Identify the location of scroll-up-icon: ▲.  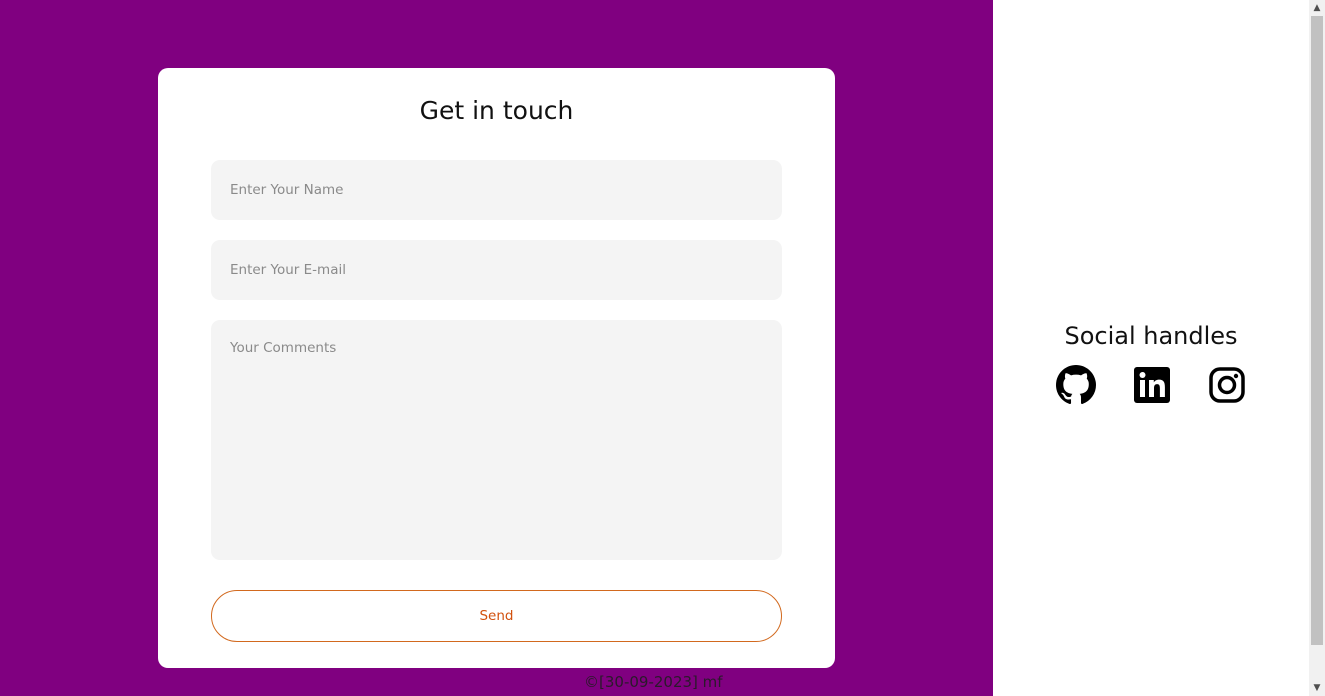
(1317, 8).